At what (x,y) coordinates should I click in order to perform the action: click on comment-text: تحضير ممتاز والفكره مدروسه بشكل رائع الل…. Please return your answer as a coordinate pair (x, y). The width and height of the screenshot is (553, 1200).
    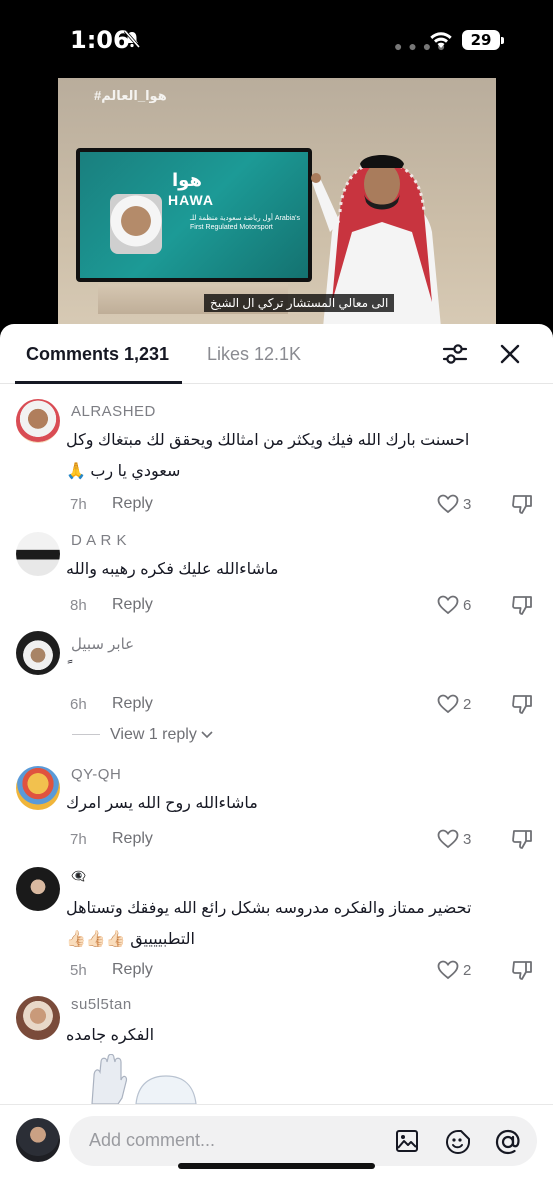
    Looking at the image, I should click on (269, 924).